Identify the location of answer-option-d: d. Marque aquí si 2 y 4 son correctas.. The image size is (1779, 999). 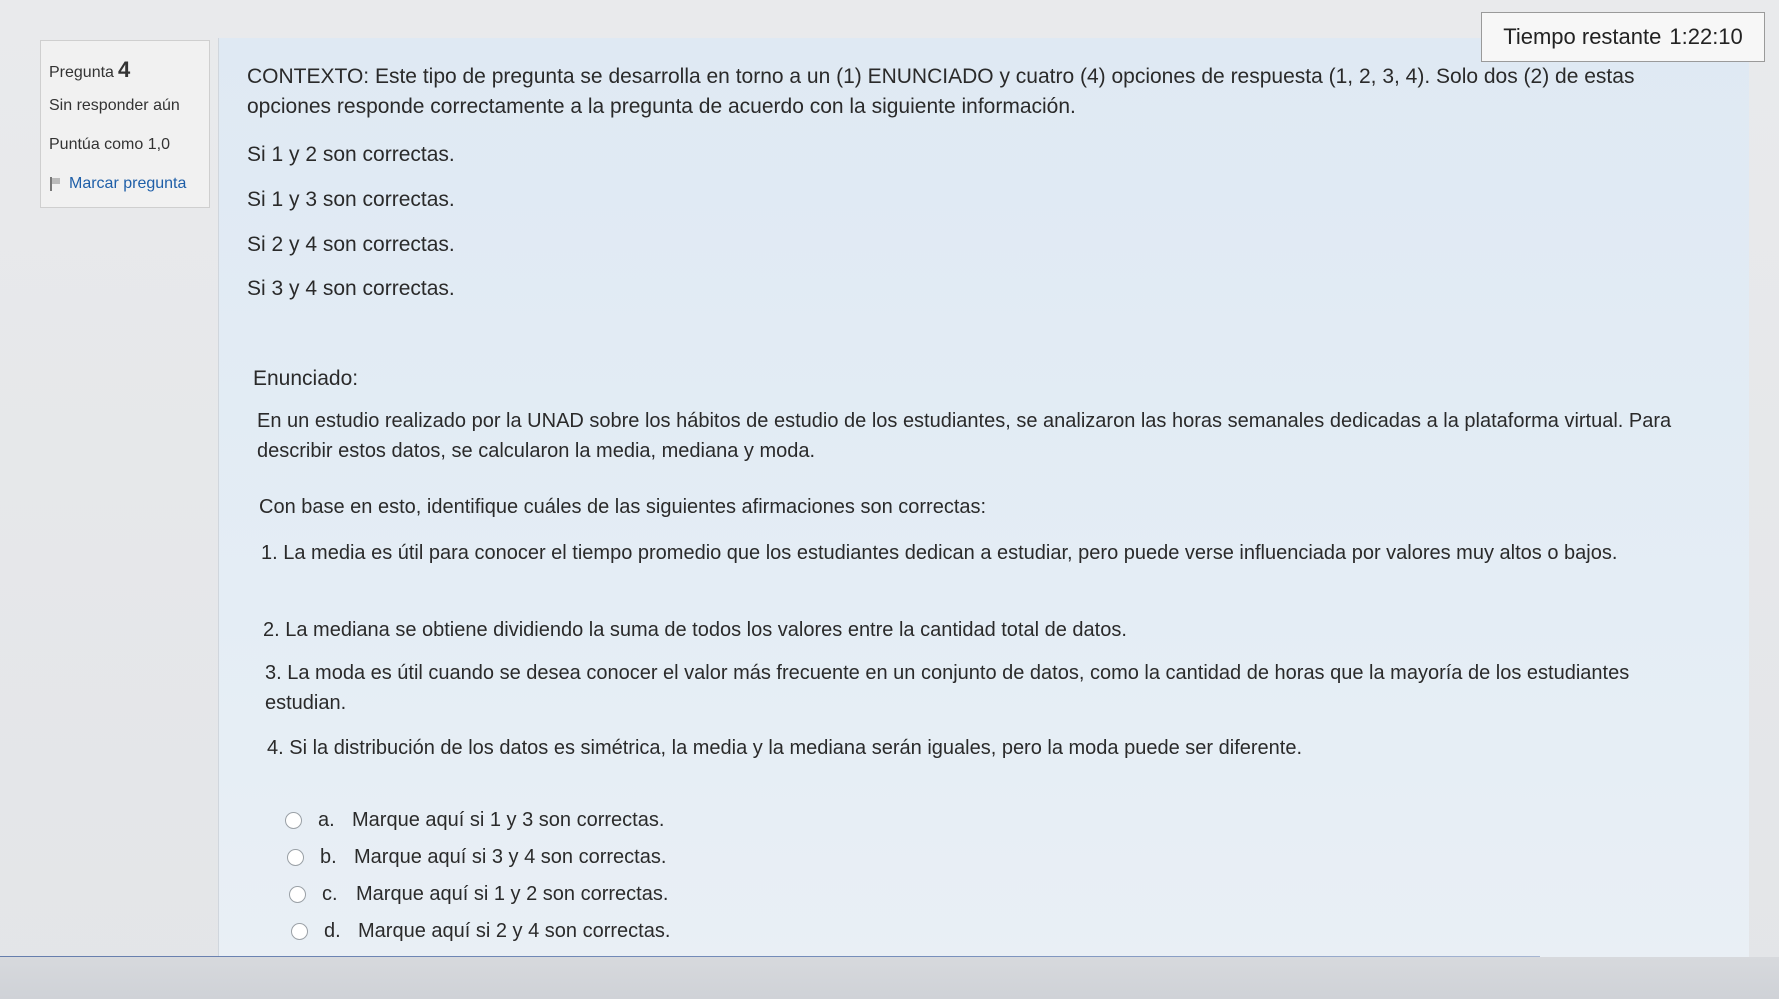
(480, 931).